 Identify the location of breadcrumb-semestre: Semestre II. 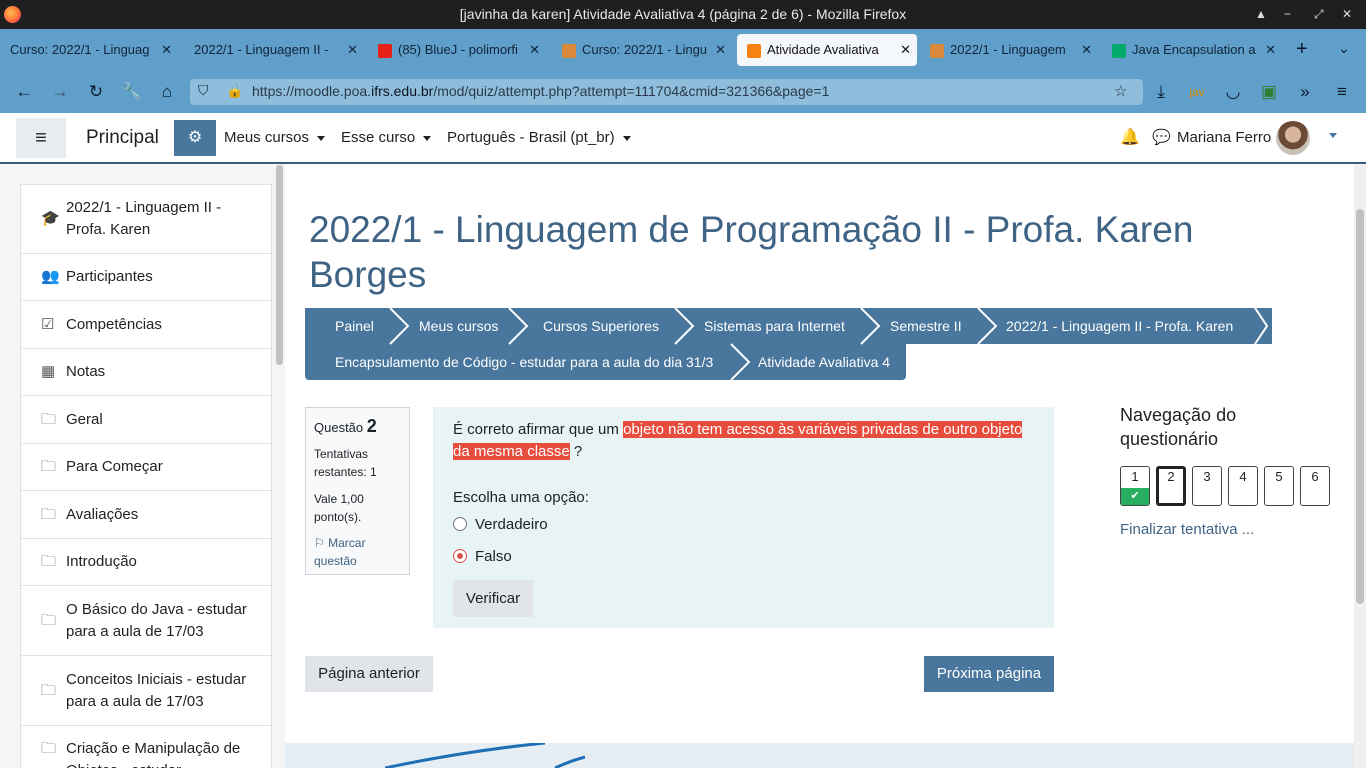
(926, 326).